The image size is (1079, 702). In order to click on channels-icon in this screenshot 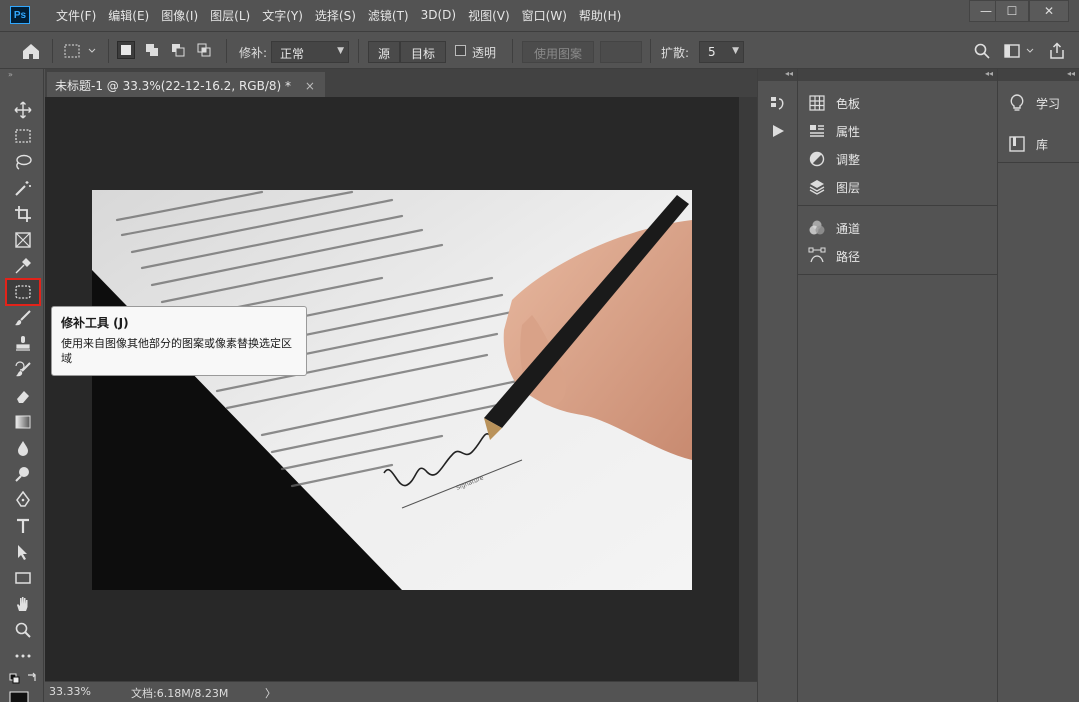, I will do `click(817, 228)`.